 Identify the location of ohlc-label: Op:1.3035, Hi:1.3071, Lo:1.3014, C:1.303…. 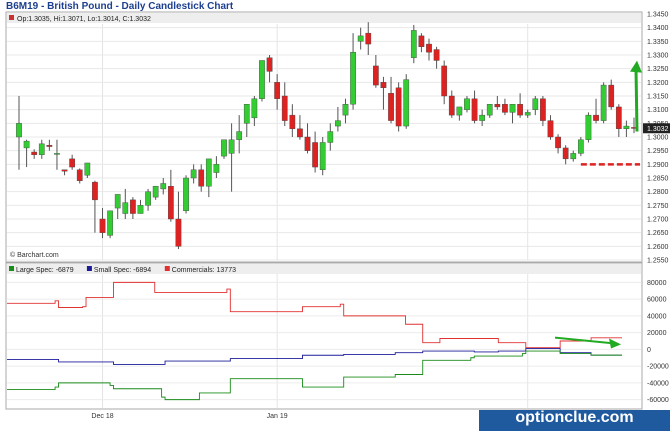
(84, 19).